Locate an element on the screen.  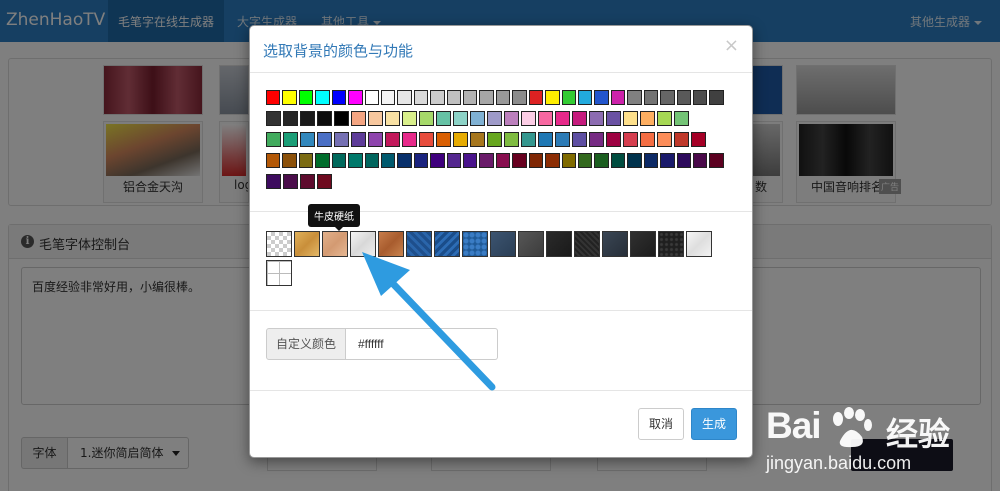
custom-color-input is located at coordinates (422, 344).